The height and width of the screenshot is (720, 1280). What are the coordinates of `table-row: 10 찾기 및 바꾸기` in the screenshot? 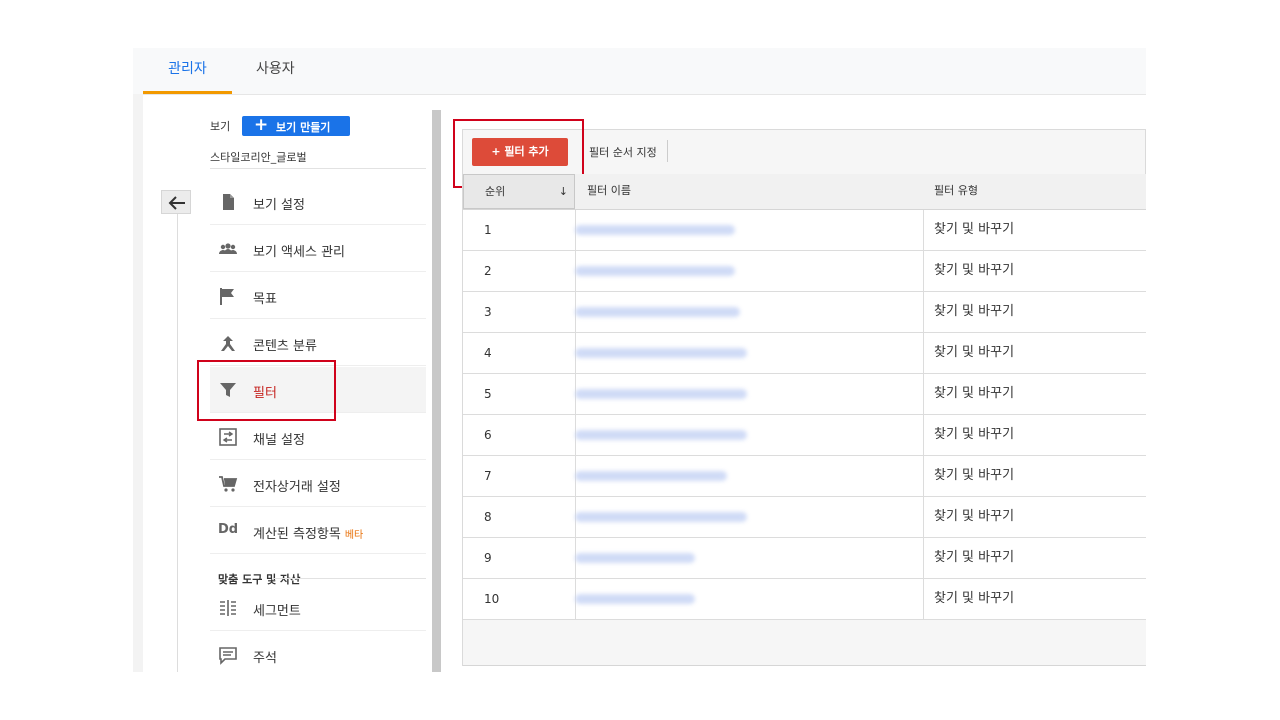 It's located at (804, 599).